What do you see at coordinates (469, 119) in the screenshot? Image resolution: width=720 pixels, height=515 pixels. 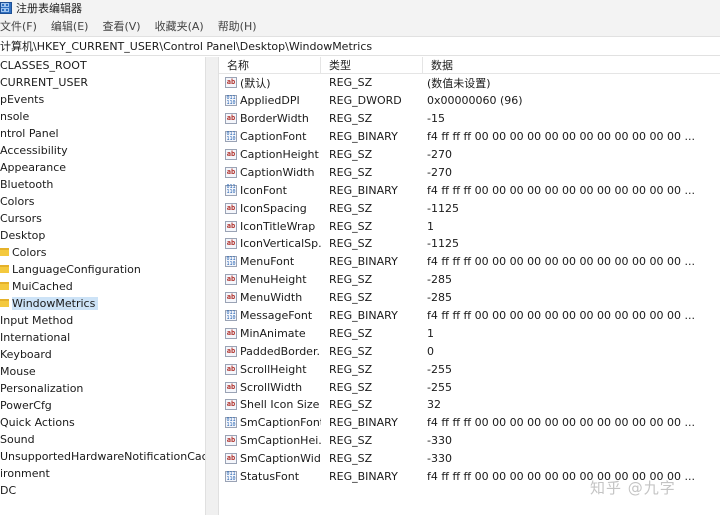 I see `value-row: ab BorderWidth REG_SZ -15` at bounding box center [469, 119].